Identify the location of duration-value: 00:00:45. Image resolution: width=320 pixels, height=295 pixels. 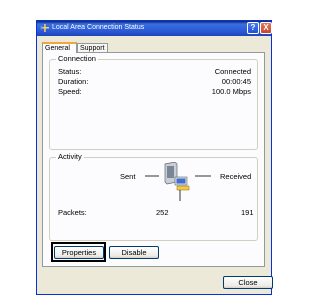
(236, 81).